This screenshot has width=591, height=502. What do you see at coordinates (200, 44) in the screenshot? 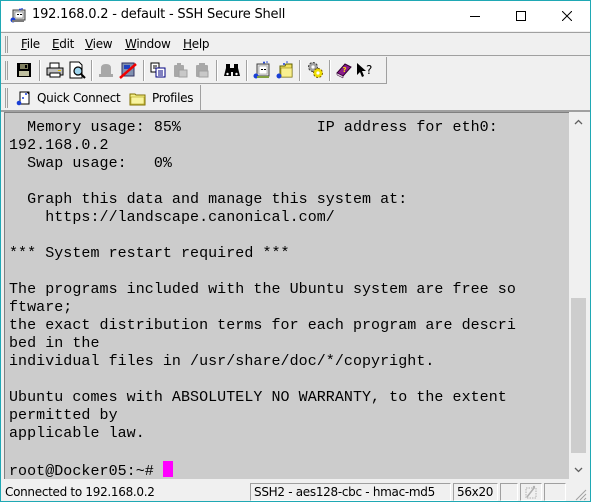
I see `menu-help-label: elp` at bounding box center [200, 44].